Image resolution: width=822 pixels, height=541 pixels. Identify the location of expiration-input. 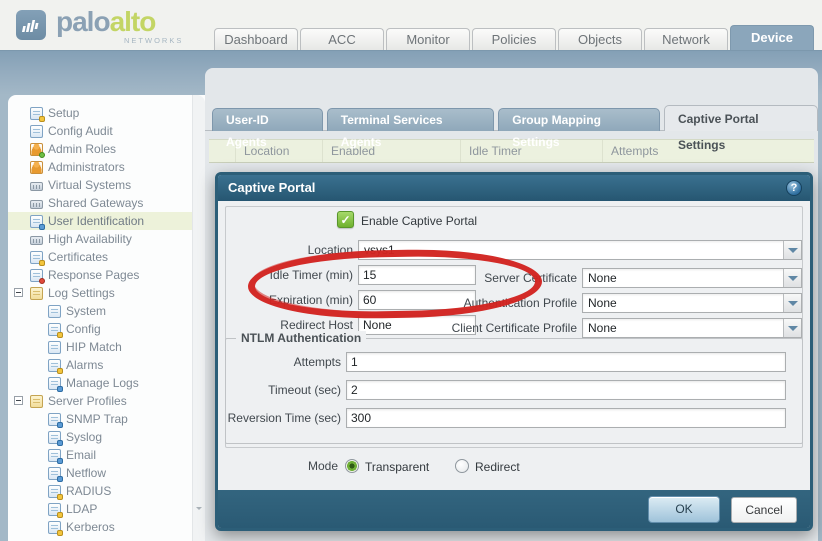
(417, 300).